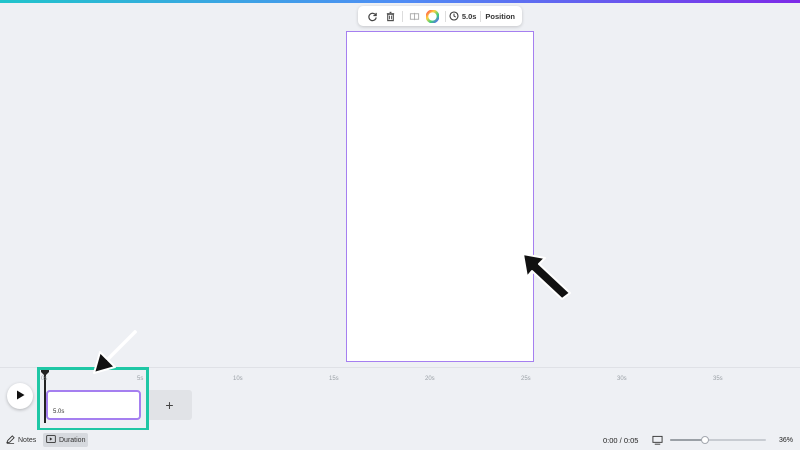  Describe the element at coordinates (400, 1) in the screenshot. I see `top-gradient-bar` at that location.